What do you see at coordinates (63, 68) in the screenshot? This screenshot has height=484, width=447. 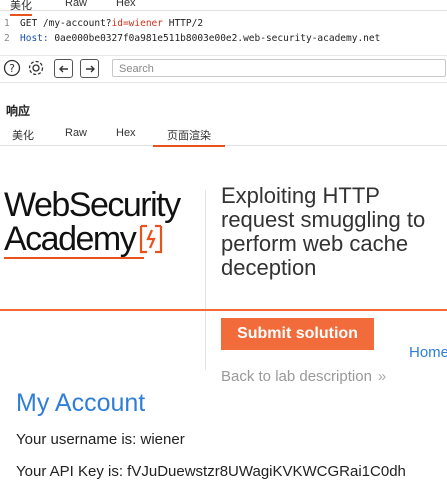 I see `back-arrow-icon` at bounding box center [63, 68].